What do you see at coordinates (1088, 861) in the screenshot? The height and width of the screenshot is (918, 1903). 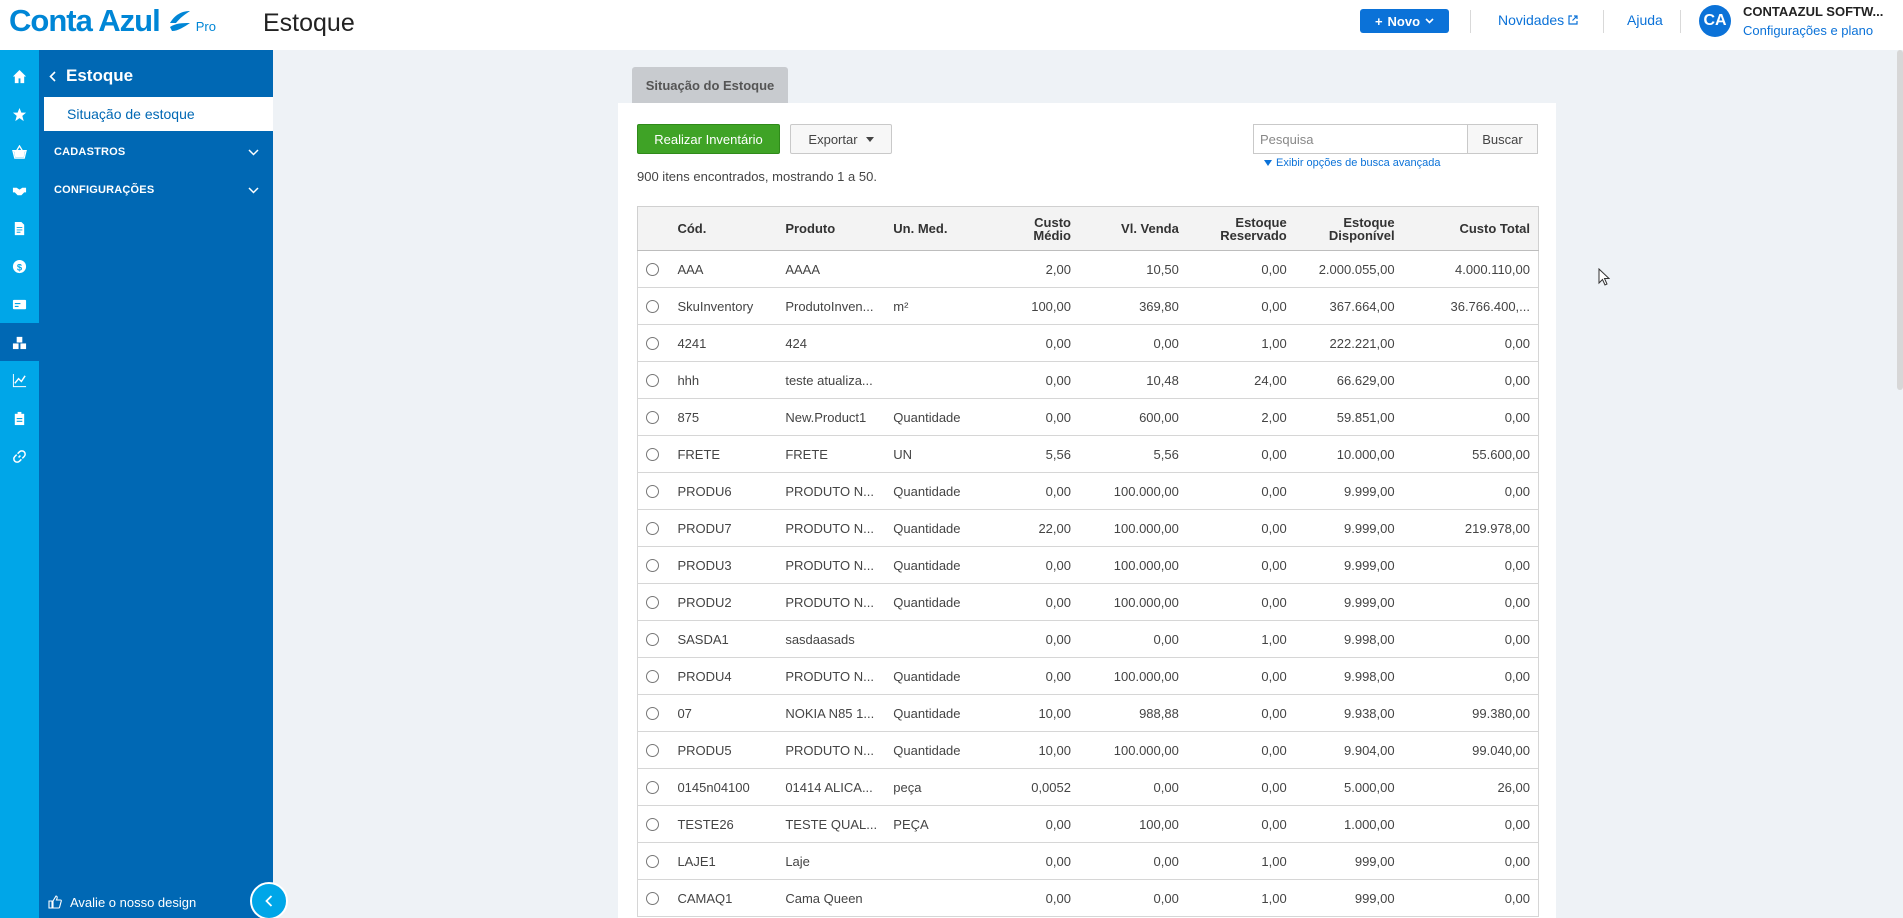 I see `table-row: LAJE1 Laje 0,00 0,00 1,00 999,00 0,00` at bounding box center [1088, 861].